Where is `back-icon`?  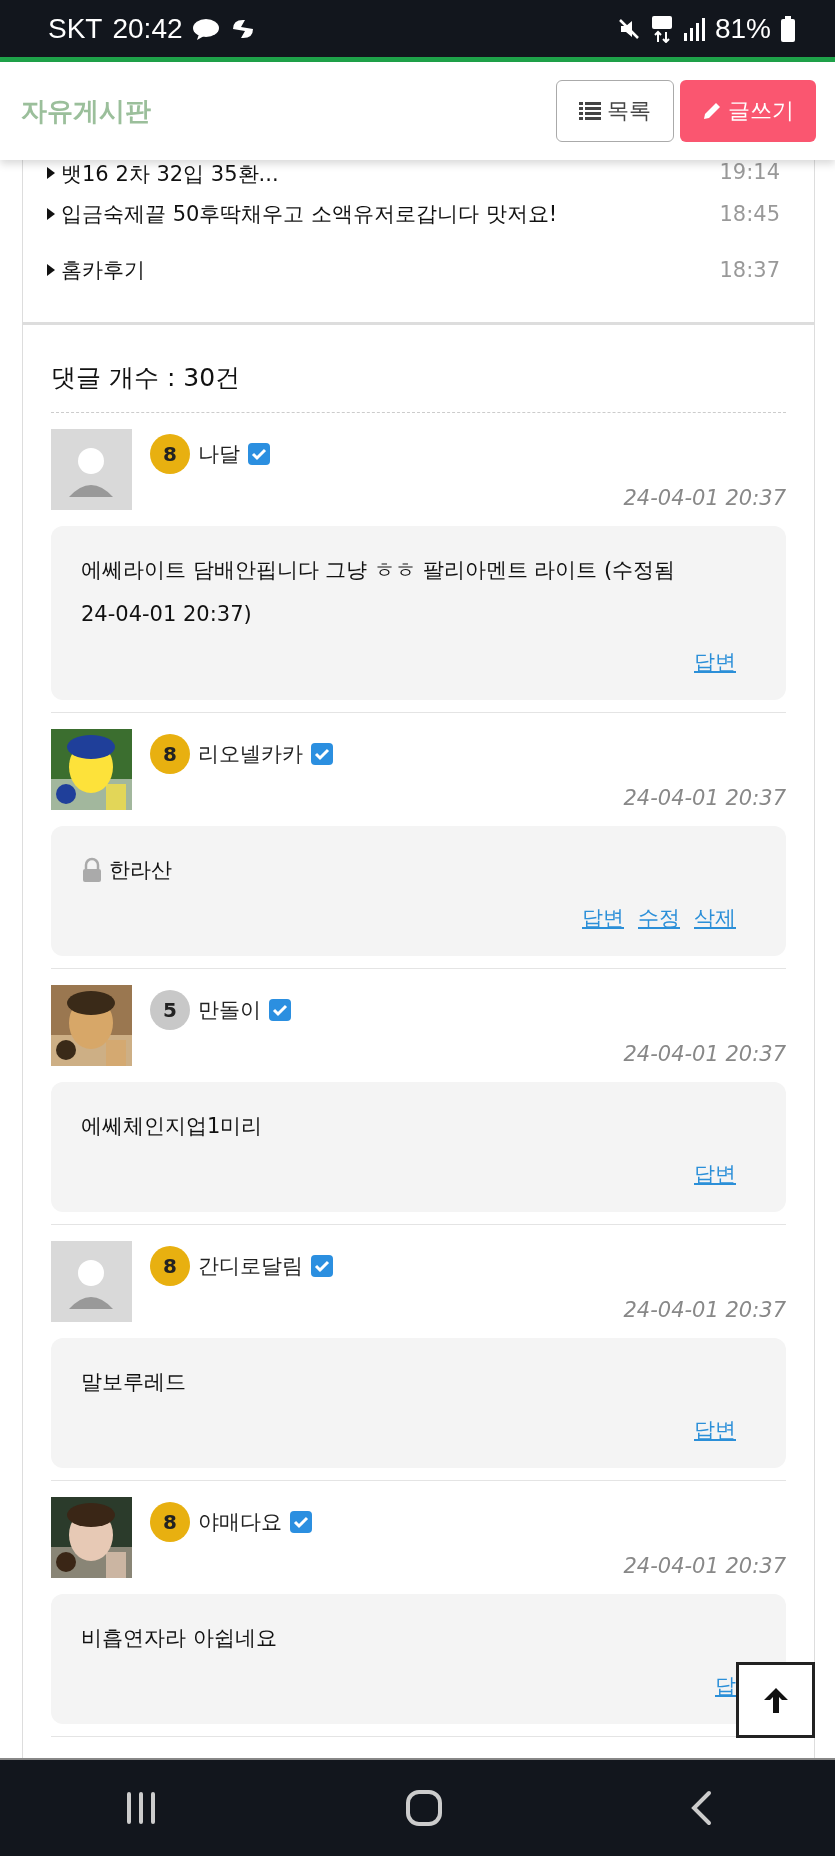 back-icon is located at coordinates (700, 1808).